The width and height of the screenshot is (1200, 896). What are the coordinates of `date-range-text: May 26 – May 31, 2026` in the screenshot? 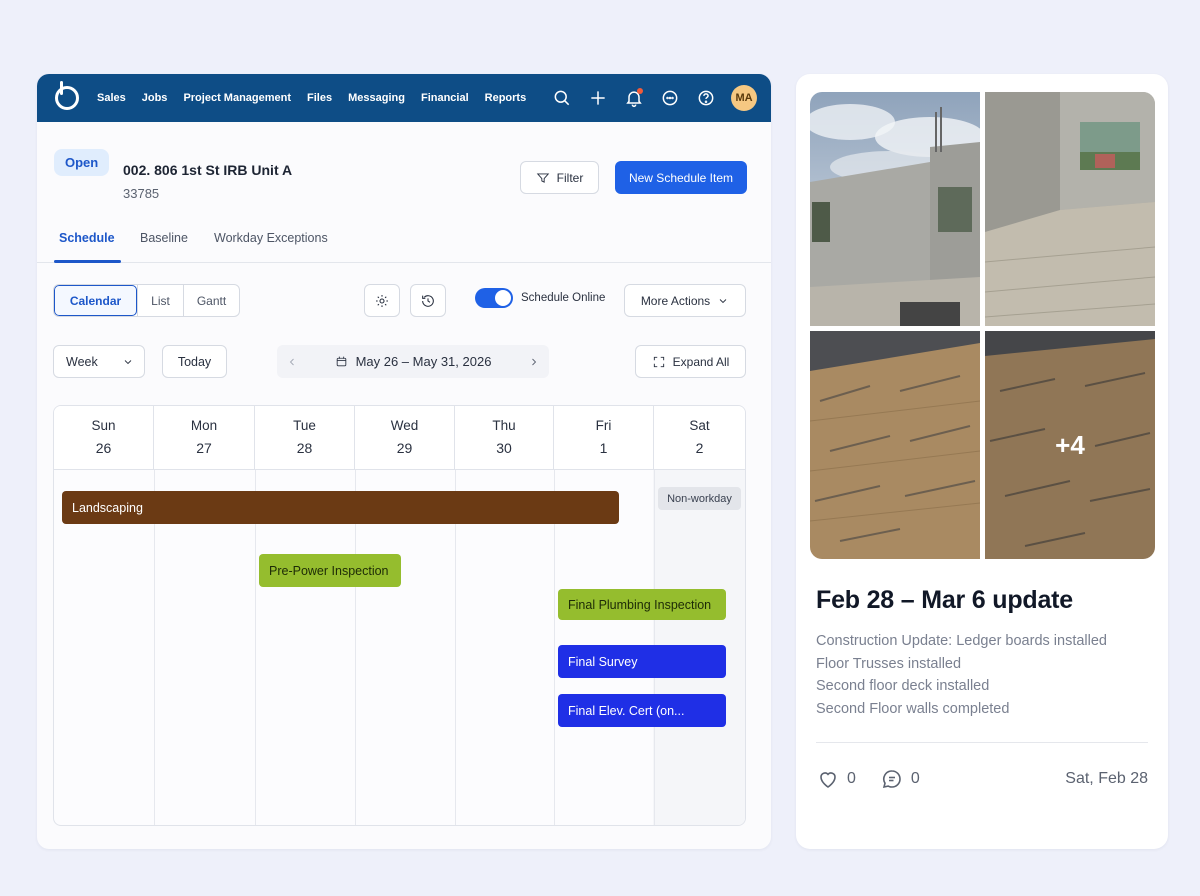 It's located at (423, 361).